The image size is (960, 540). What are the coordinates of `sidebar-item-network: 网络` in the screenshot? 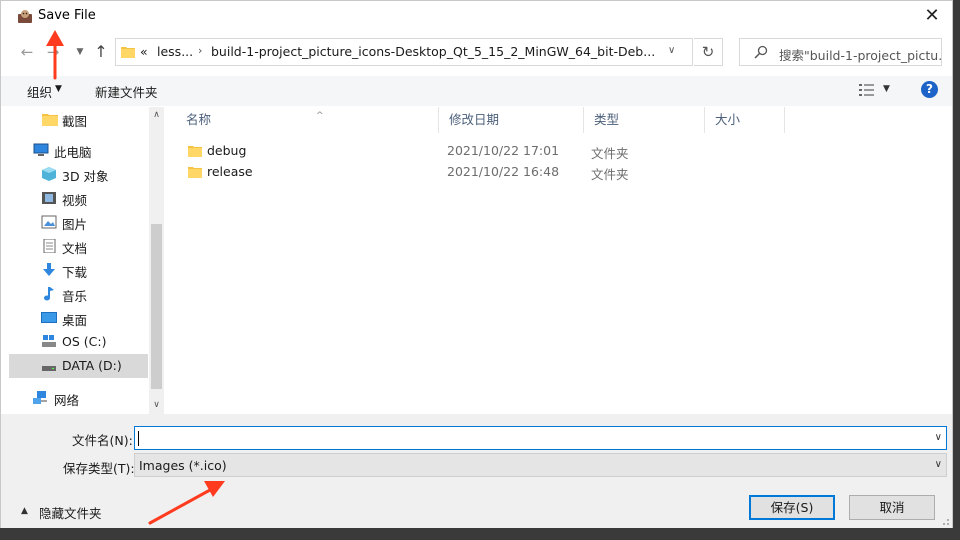 It's located at (78, 398).